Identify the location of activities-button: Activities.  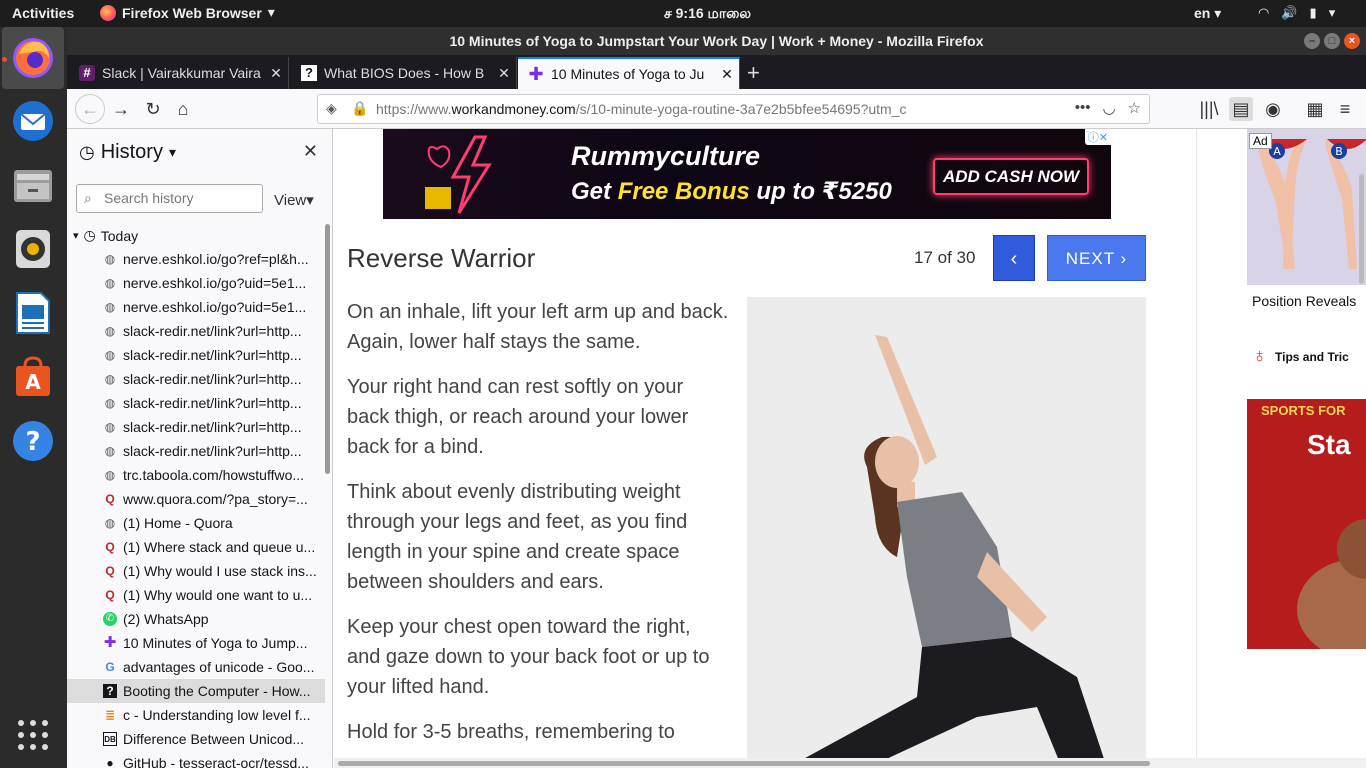
(43, 13).